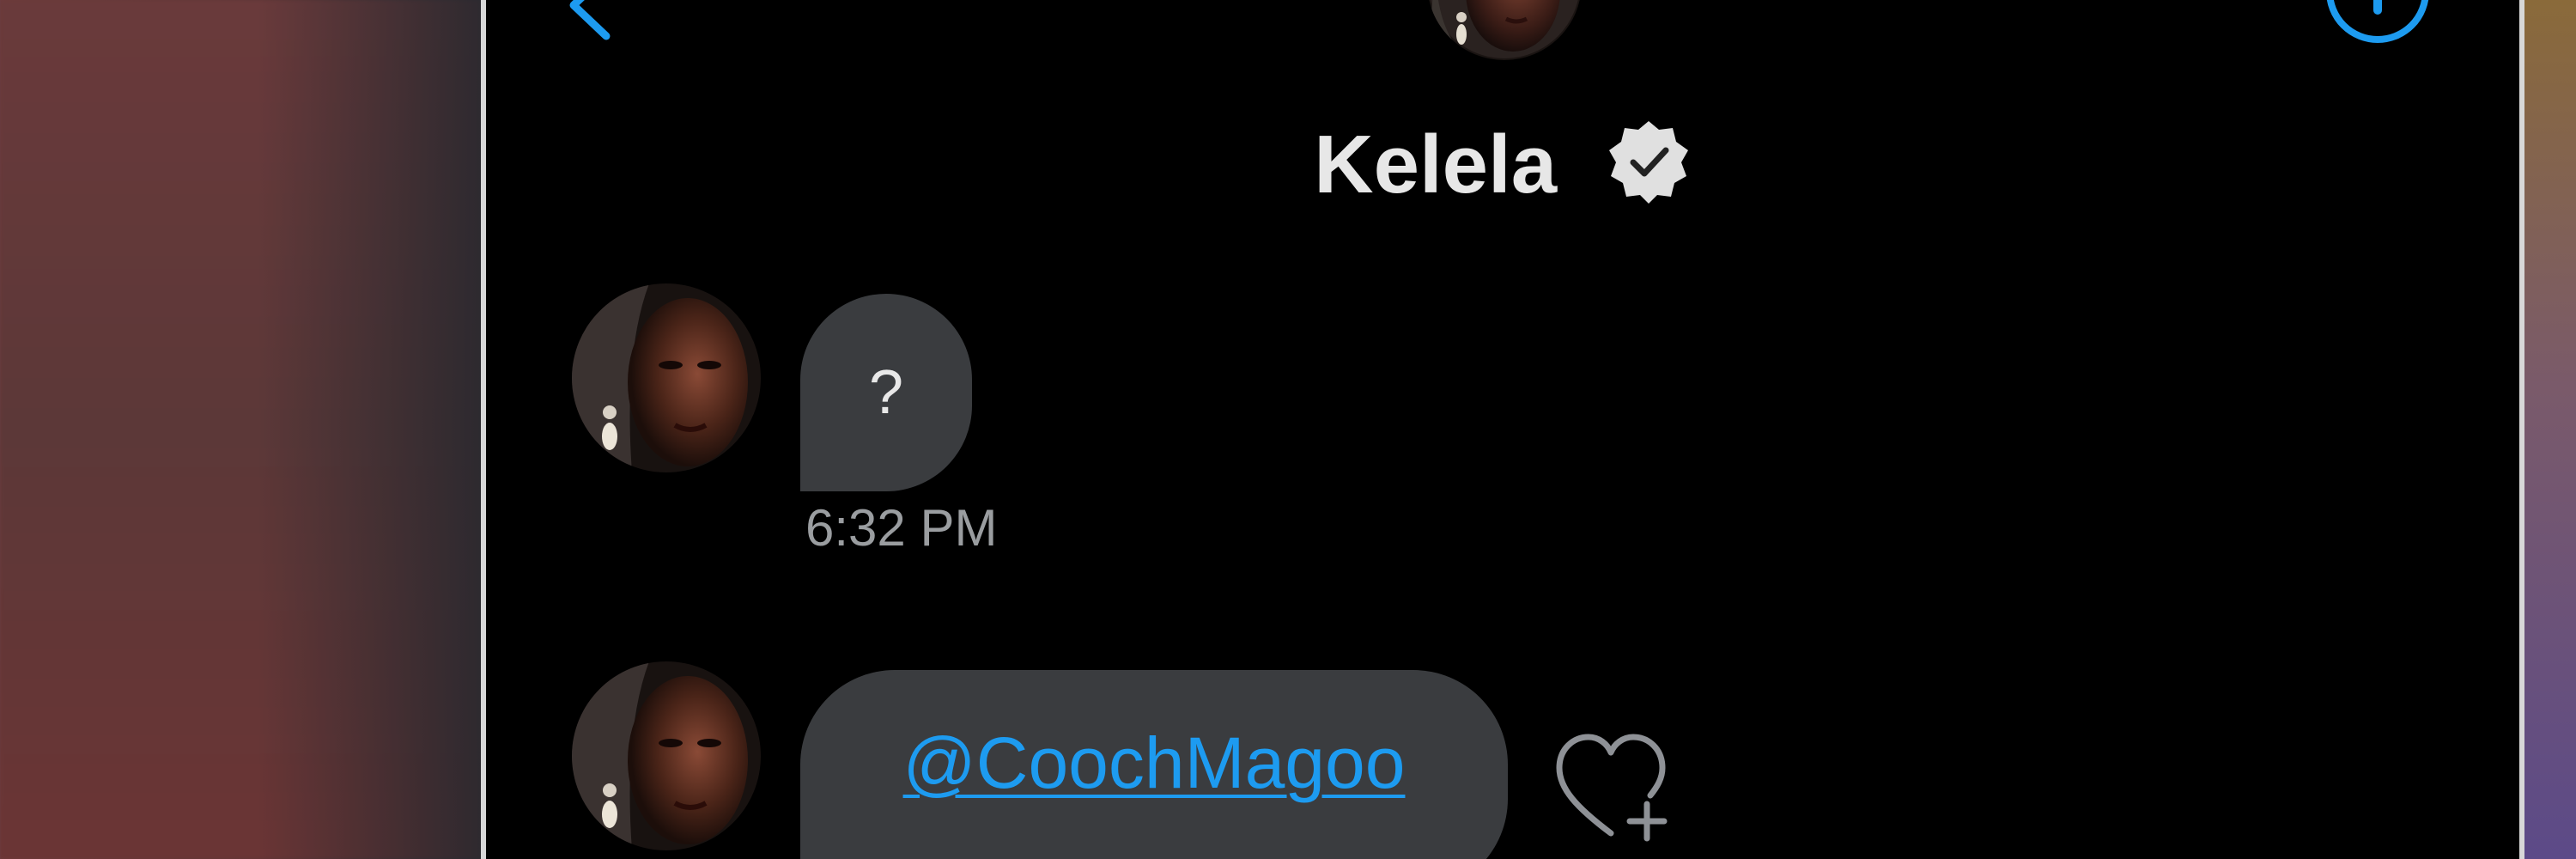 This screenshot has height=859, width=2576. What do you see at coordinates (1504, 30) in the screenshot?
I see `header-avatar` at bounding box center [1504, 30].